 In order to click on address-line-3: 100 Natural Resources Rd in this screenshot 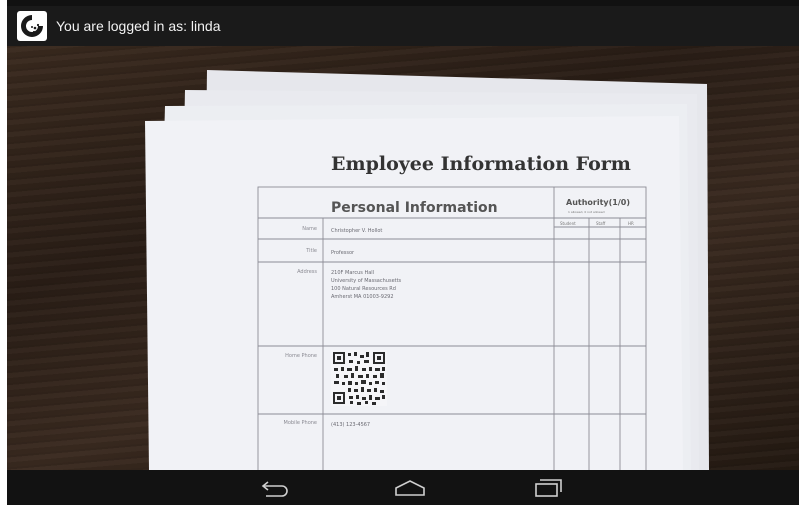, I will do `click(363, 289)`.